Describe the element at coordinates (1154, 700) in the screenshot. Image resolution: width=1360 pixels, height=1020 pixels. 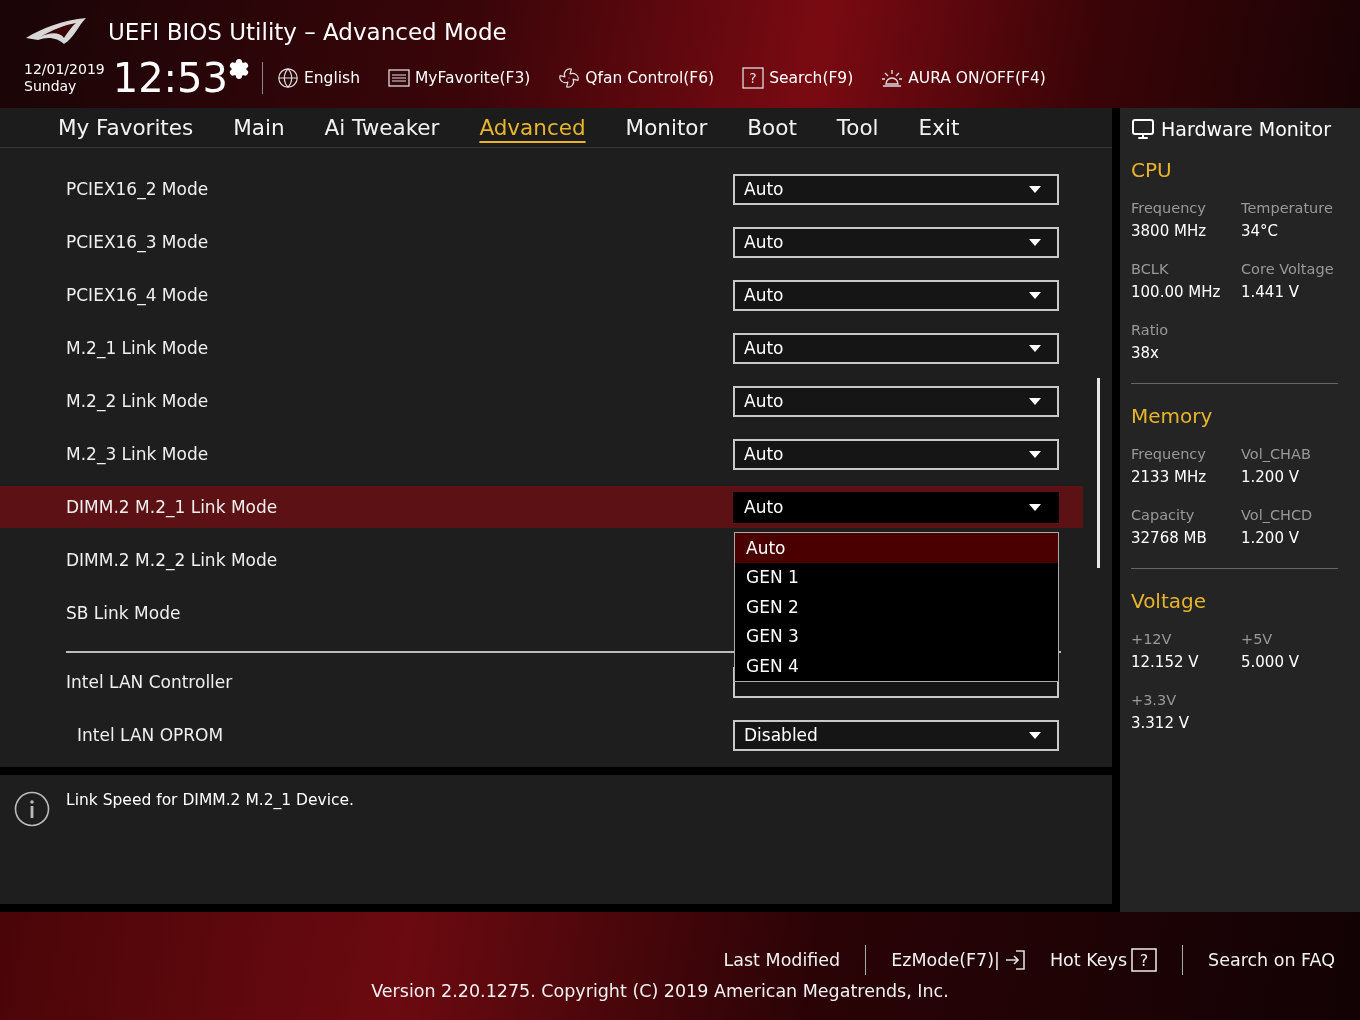
I see `reading-label: +3.3V` at that location.